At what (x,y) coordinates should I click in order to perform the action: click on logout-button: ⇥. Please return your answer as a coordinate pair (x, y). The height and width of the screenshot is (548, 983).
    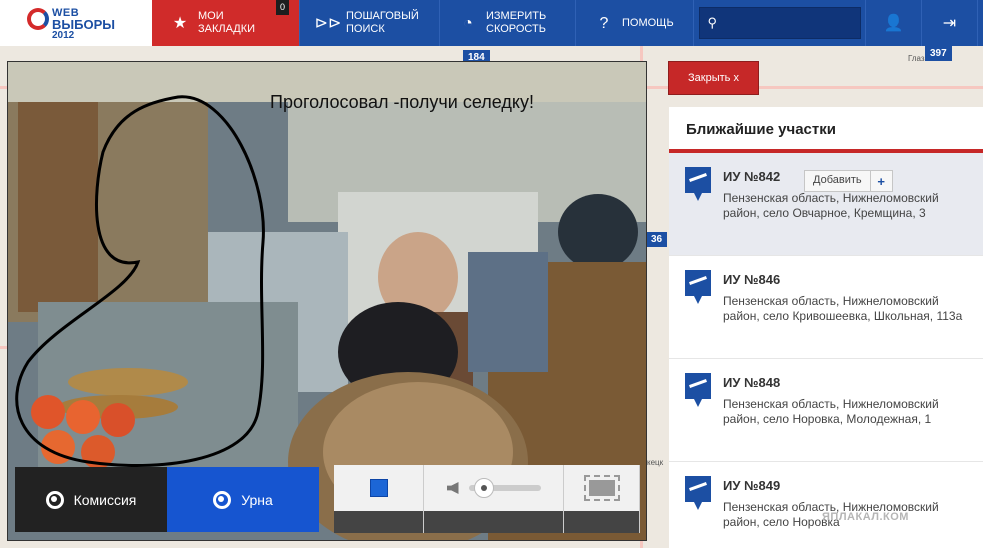
    Looking at the image, I should click on (950, 23).